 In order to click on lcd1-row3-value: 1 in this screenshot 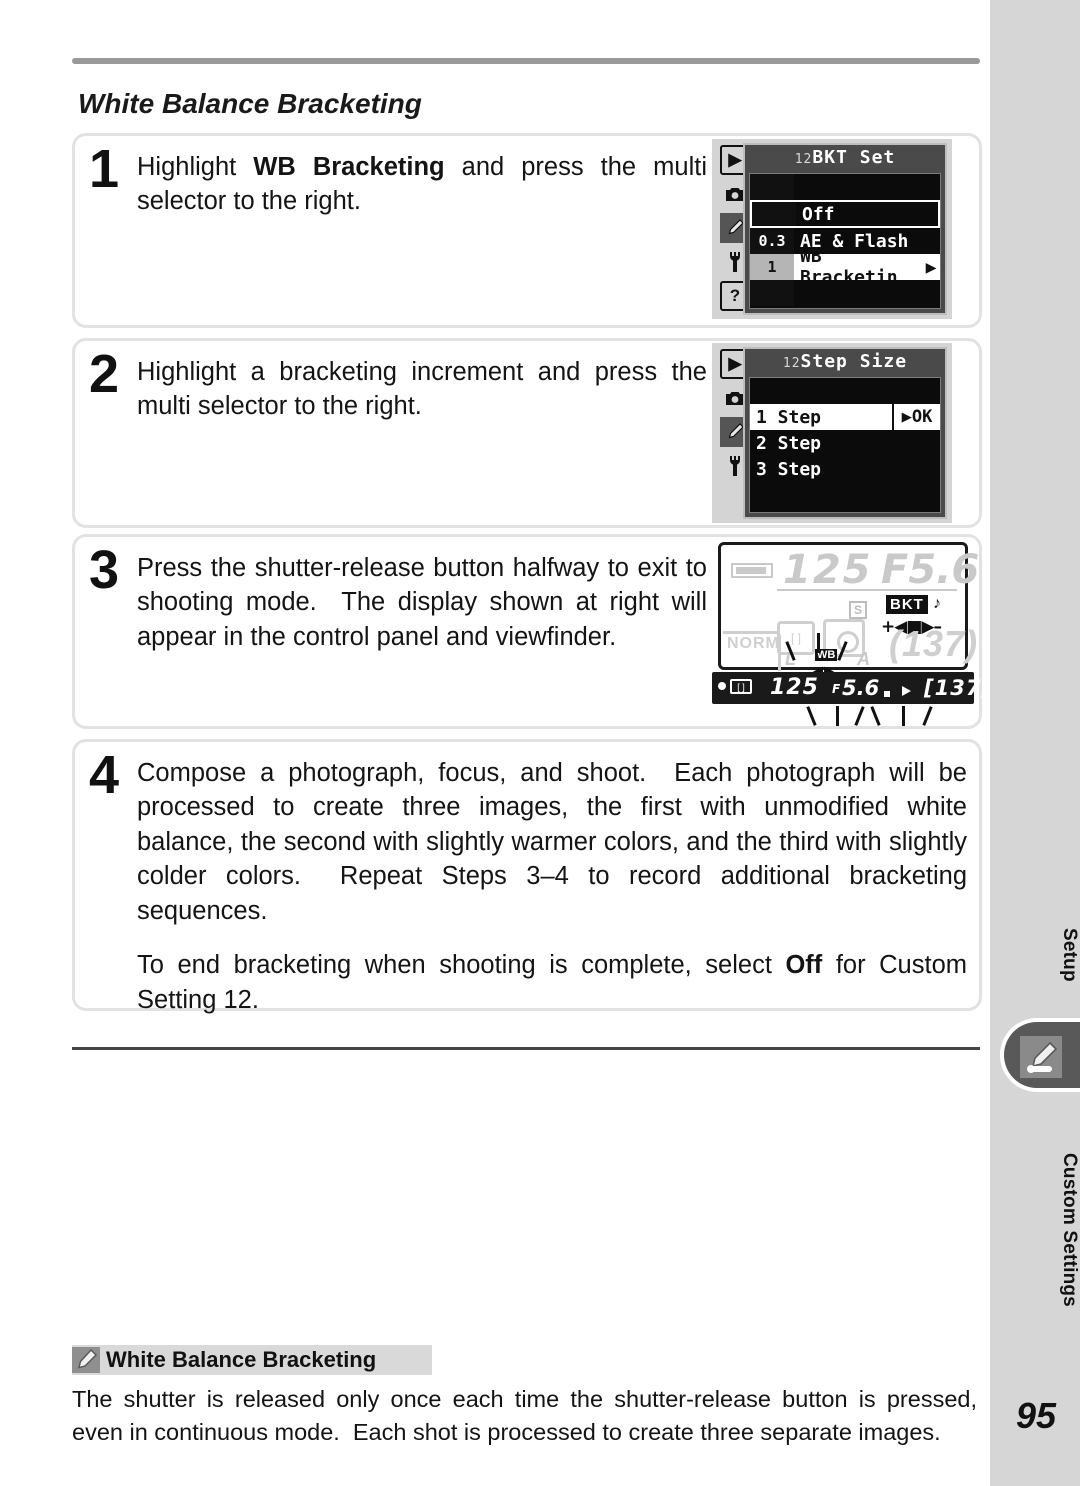, I will do `click(772, 267)`.